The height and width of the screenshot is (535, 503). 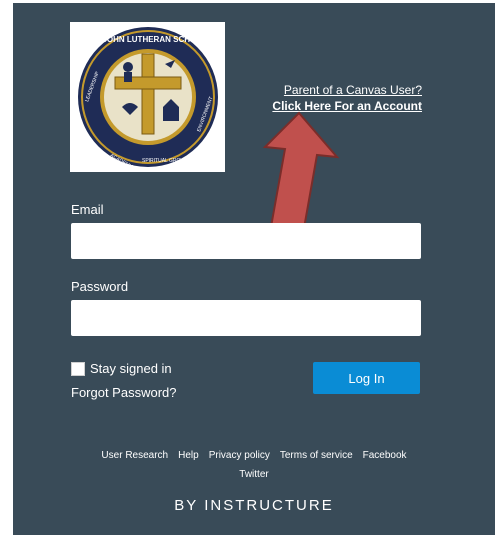 What do you see at coordinates (78, 368) in the screenshot?
I see `stay-signed-in-checkbox` at bounding box center [78, 368].